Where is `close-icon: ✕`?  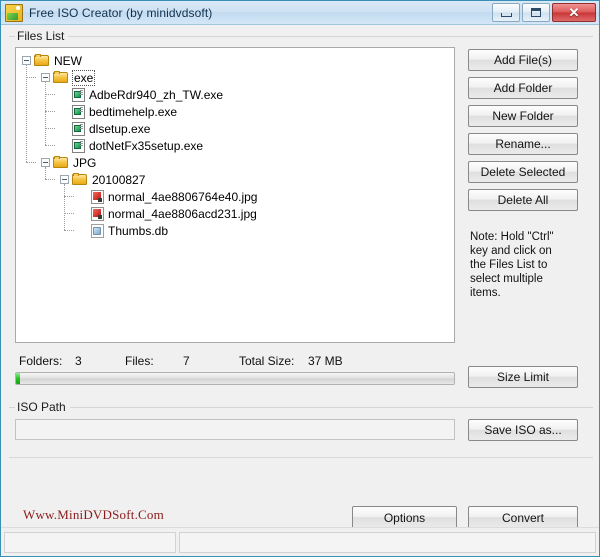 close-icon: ✕ is located at coordinates (574, 12).